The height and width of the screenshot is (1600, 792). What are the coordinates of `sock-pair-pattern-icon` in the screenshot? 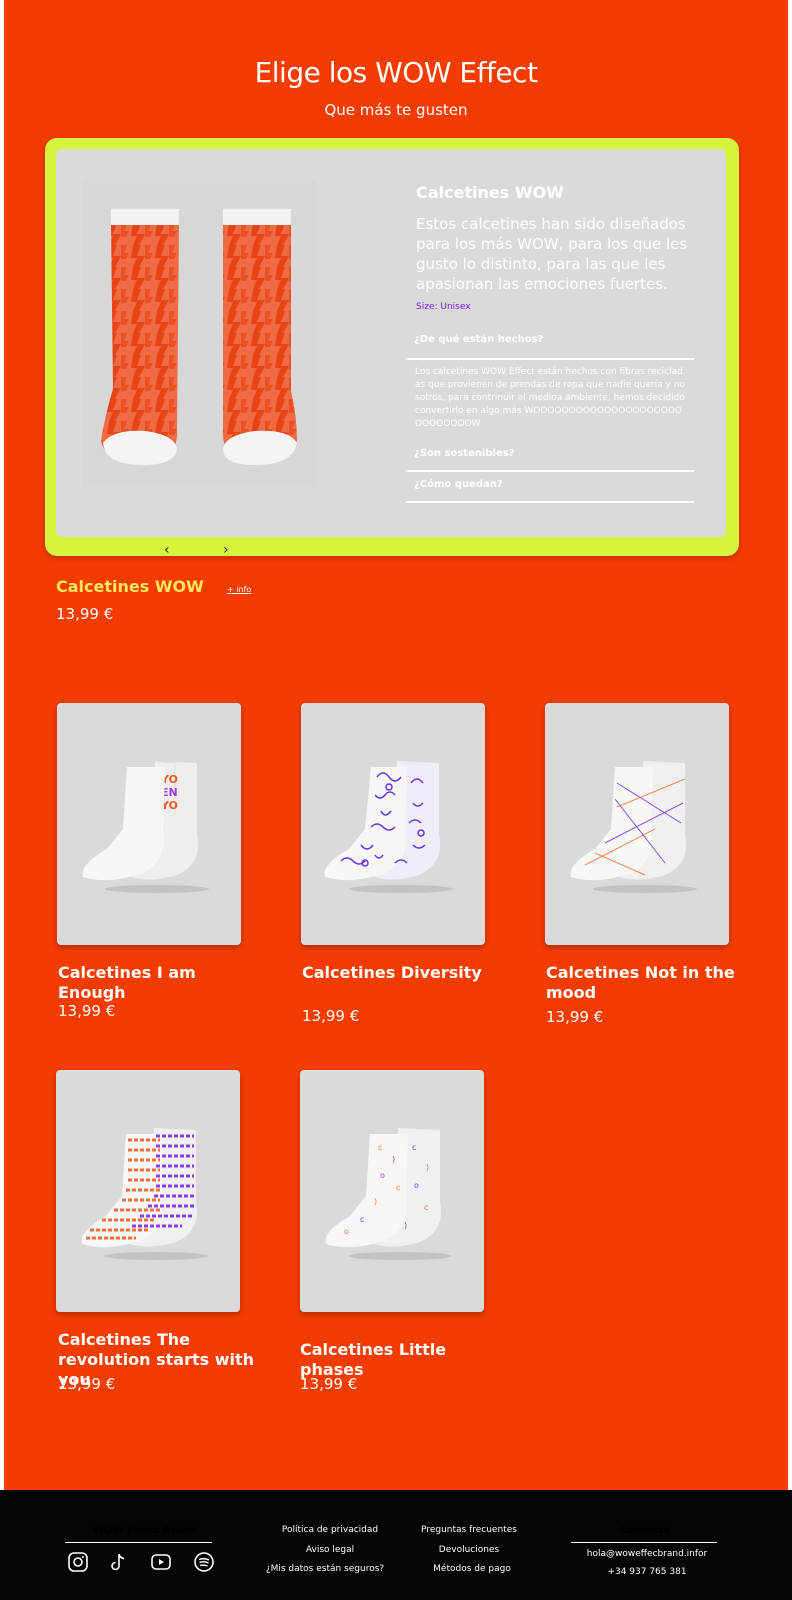 It's located at (199, 333).